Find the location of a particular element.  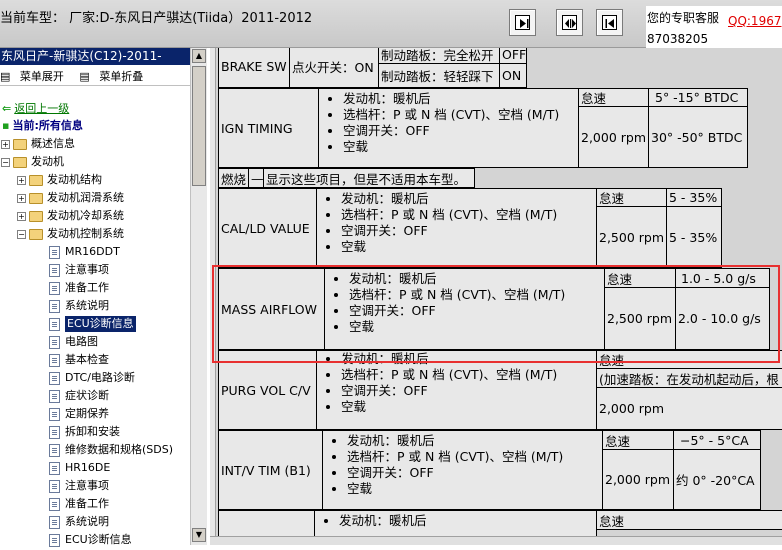

tree-item: 维修数据和规格(SDS) is located at coordinates (111, 451).